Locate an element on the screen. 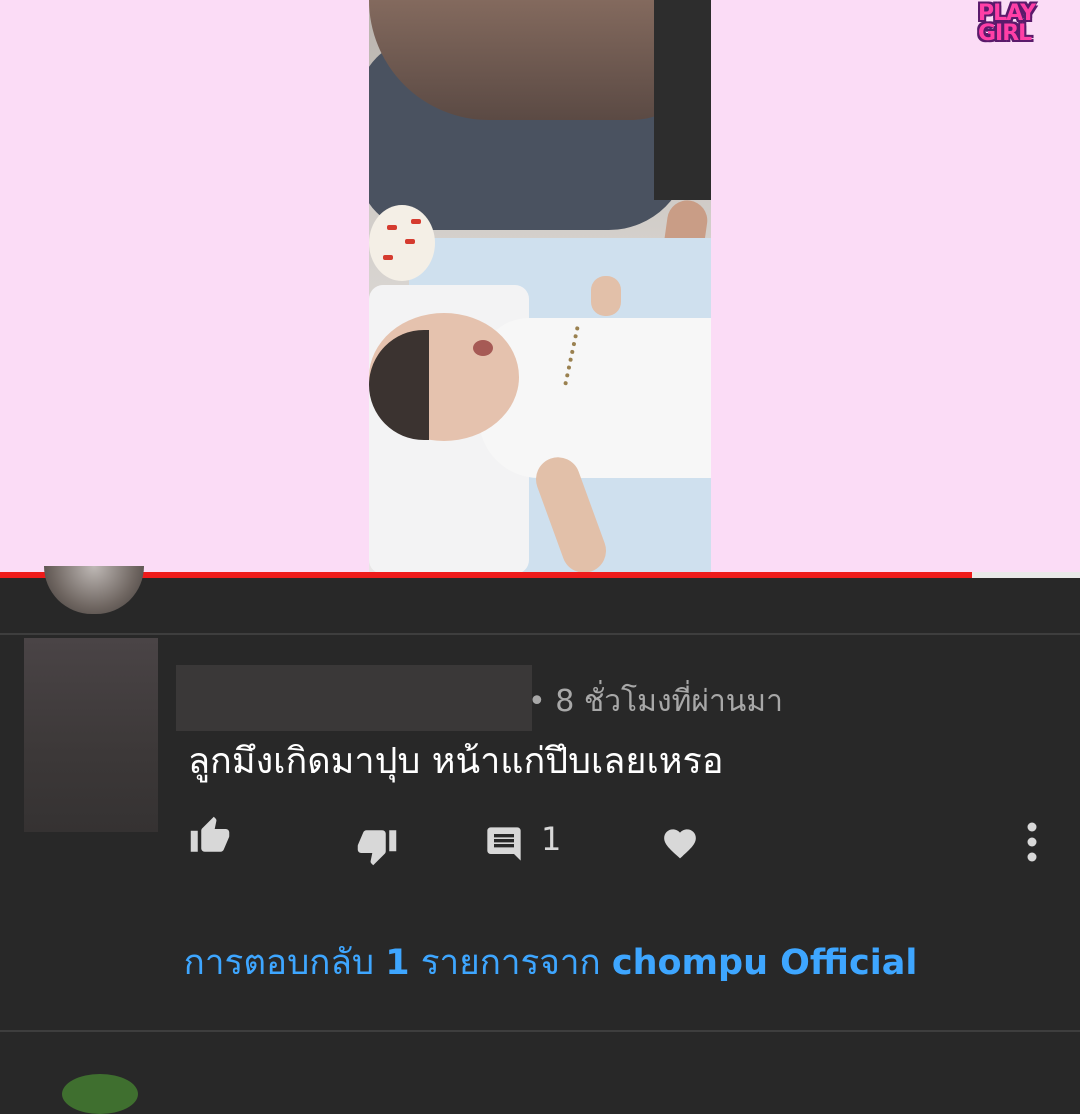 This screenshot has height=1114, width=1080. commenter-name-redacted is located at coordinates (354, 698).